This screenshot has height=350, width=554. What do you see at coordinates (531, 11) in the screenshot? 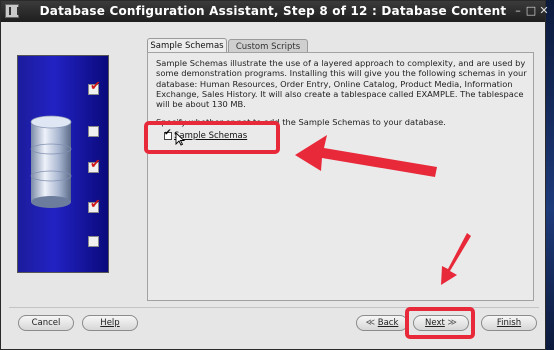
I see `maximize-icon: □` at bounding box center [531, 11].